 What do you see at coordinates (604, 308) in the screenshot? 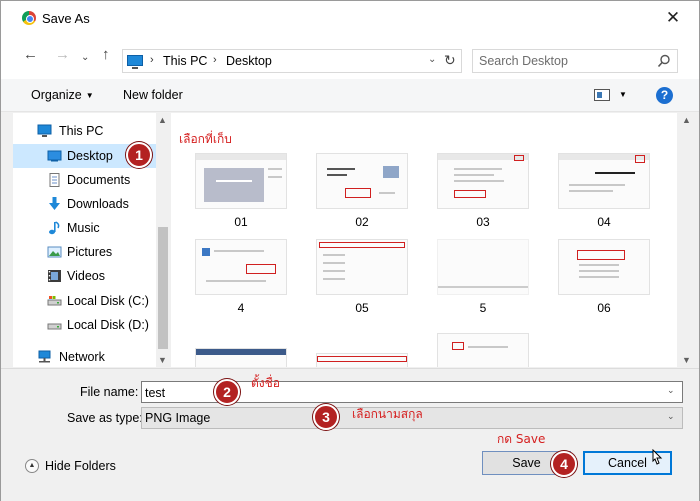
I see `file-name: 06` at bounding box center [604, 308].